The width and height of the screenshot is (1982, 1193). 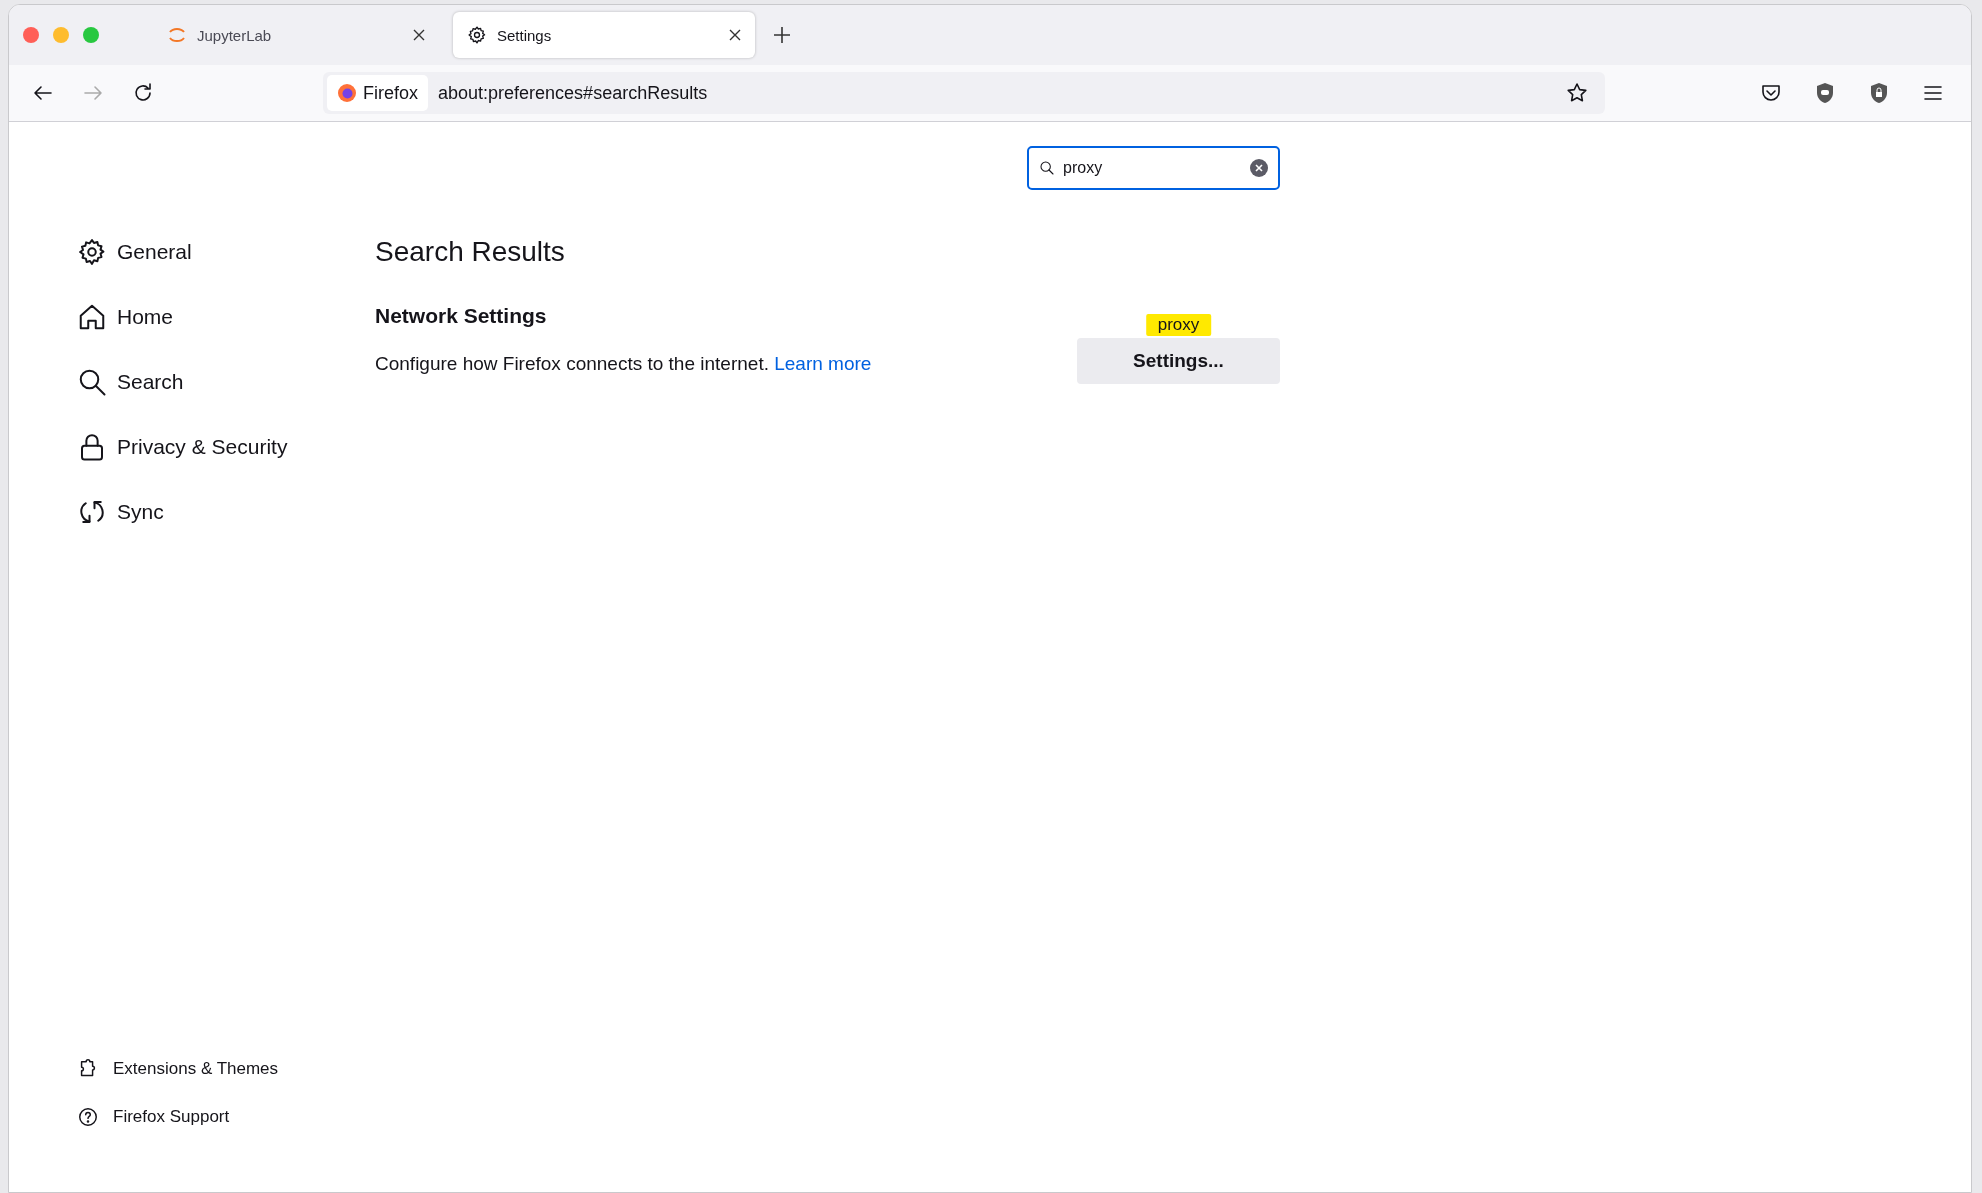 I want to click on address-bar: Firefox about:preferences#searchResults, so click(x=964, y=93).